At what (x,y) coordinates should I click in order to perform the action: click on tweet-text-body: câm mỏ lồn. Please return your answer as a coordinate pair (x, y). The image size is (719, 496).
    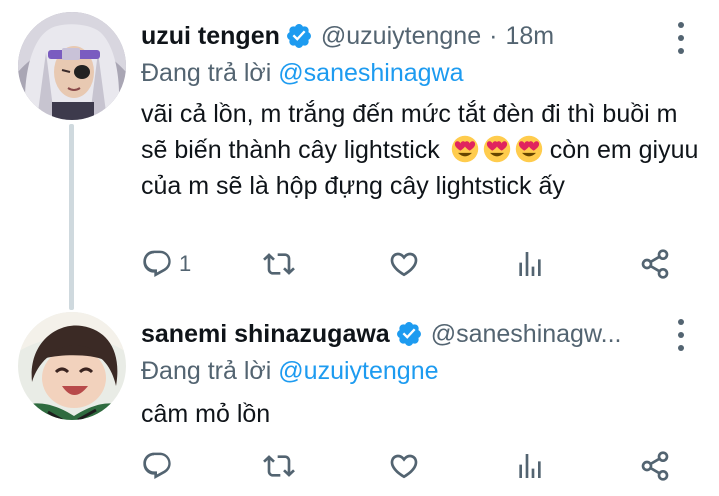
    Looking at the image, I should click on (206, 414).